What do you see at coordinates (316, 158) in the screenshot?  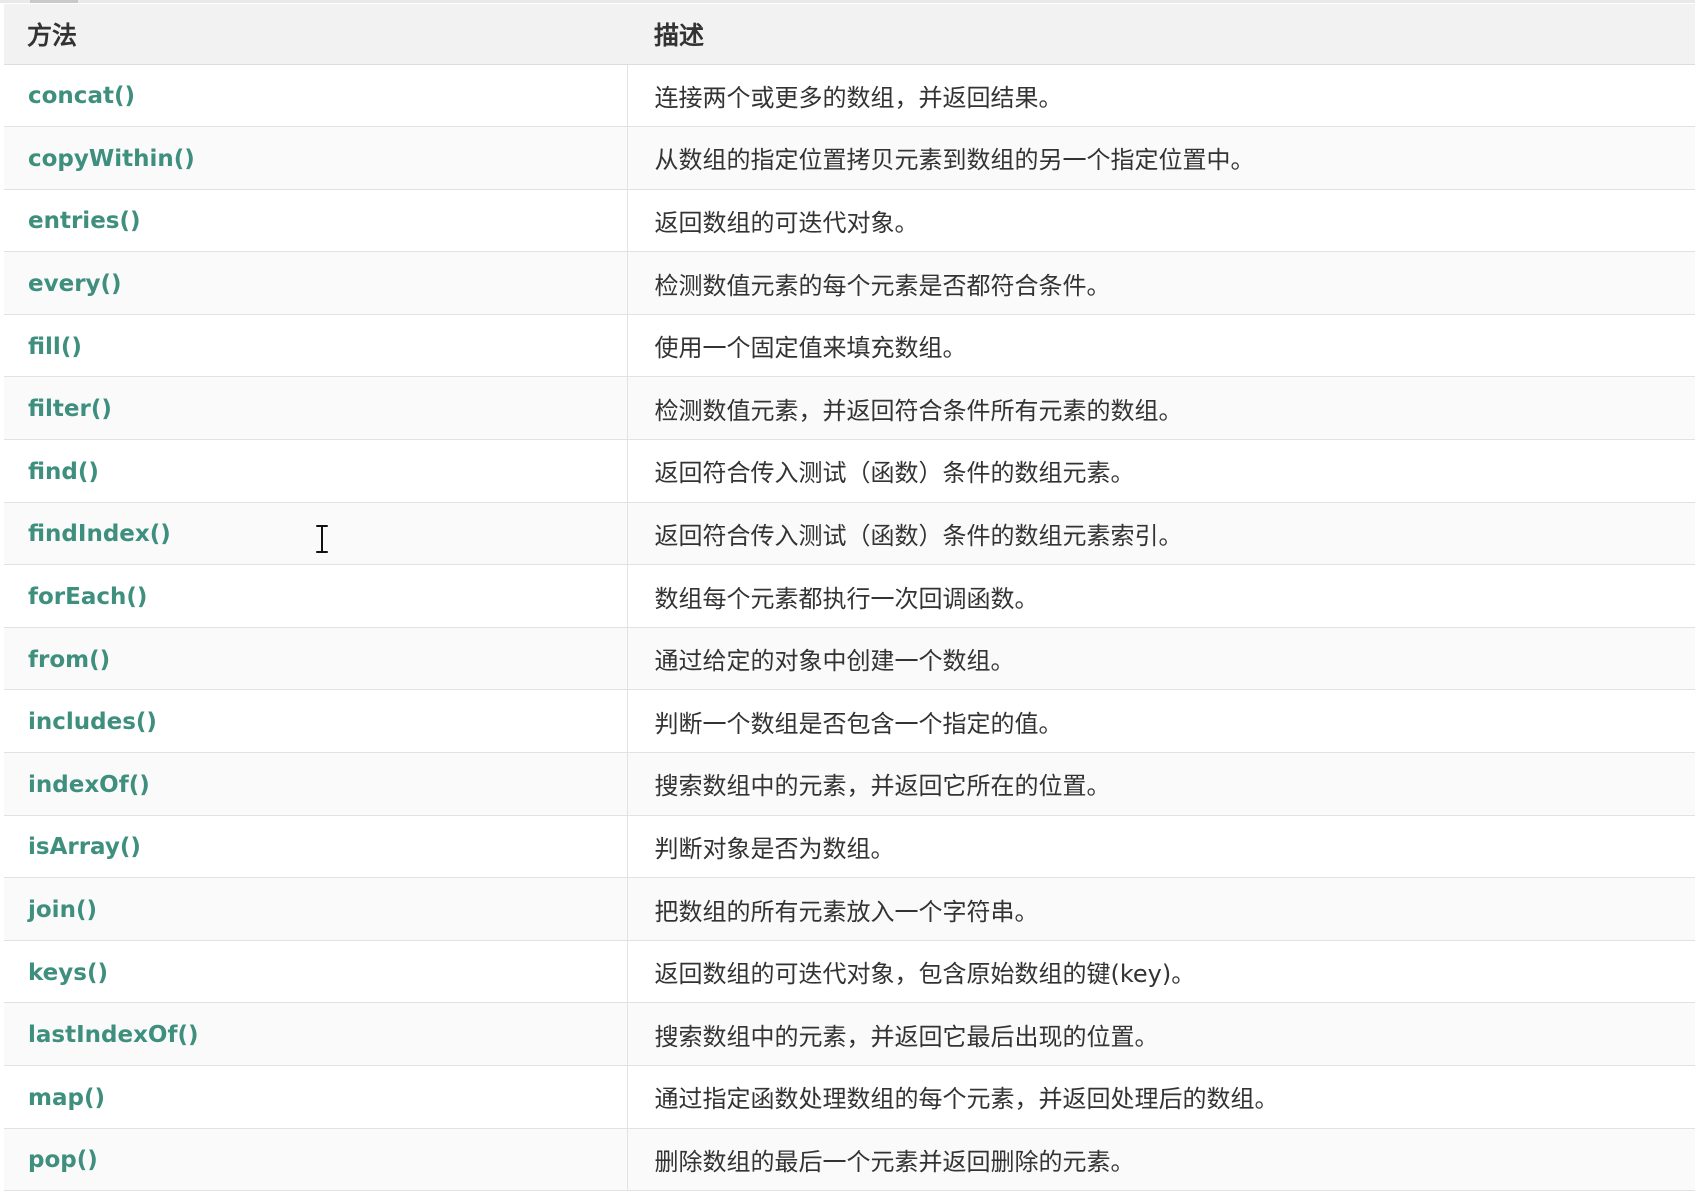 I see `method-cell: copyWithin()` at bounding box center [316, 158].